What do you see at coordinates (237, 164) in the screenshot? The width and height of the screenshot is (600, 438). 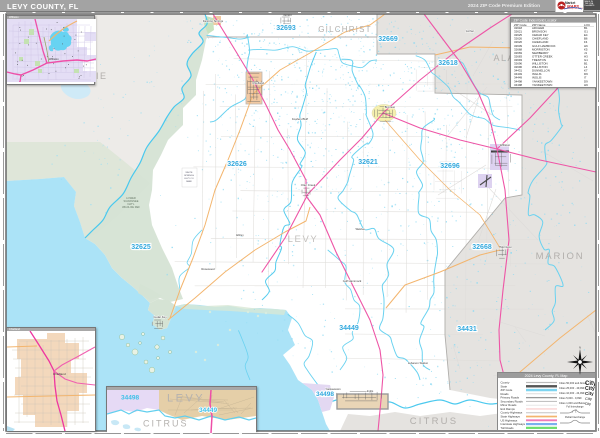 I see `svg-text: 32626` at bounding box center [237, 164].